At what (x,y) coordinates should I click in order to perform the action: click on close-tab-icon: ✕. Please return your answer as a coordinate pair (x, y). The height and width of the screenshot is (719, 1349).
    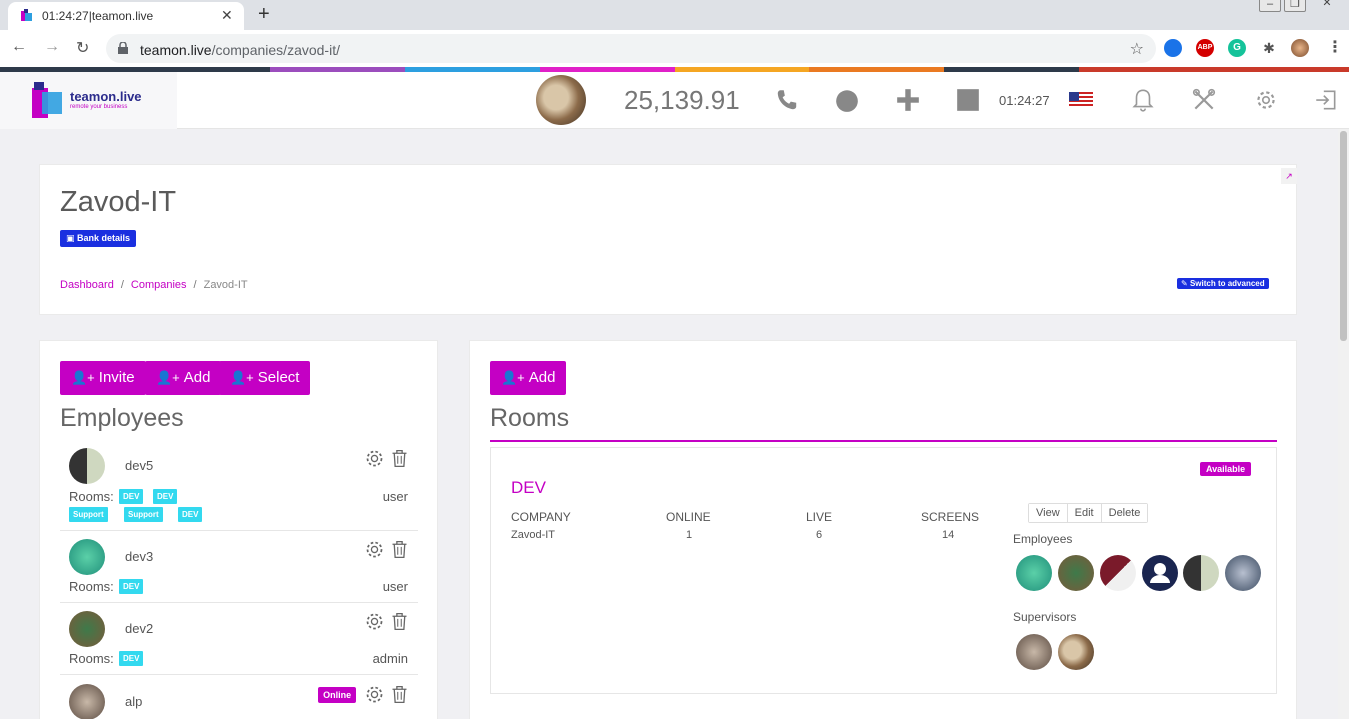
    Looking at the image, I should click on (227, 15).